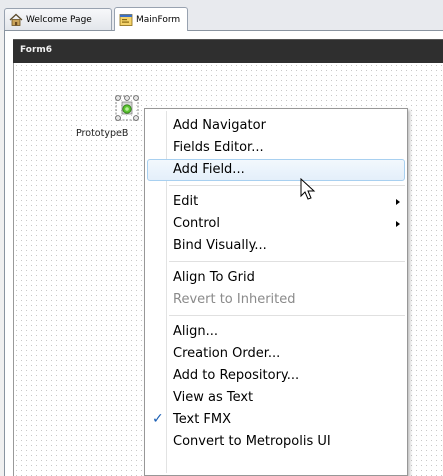 The height and width of the screenshot is (476, 443). I want to click on menu-item-convert-to-metropolis-ui: Convert to Metropolis UI, so click(276, 442).